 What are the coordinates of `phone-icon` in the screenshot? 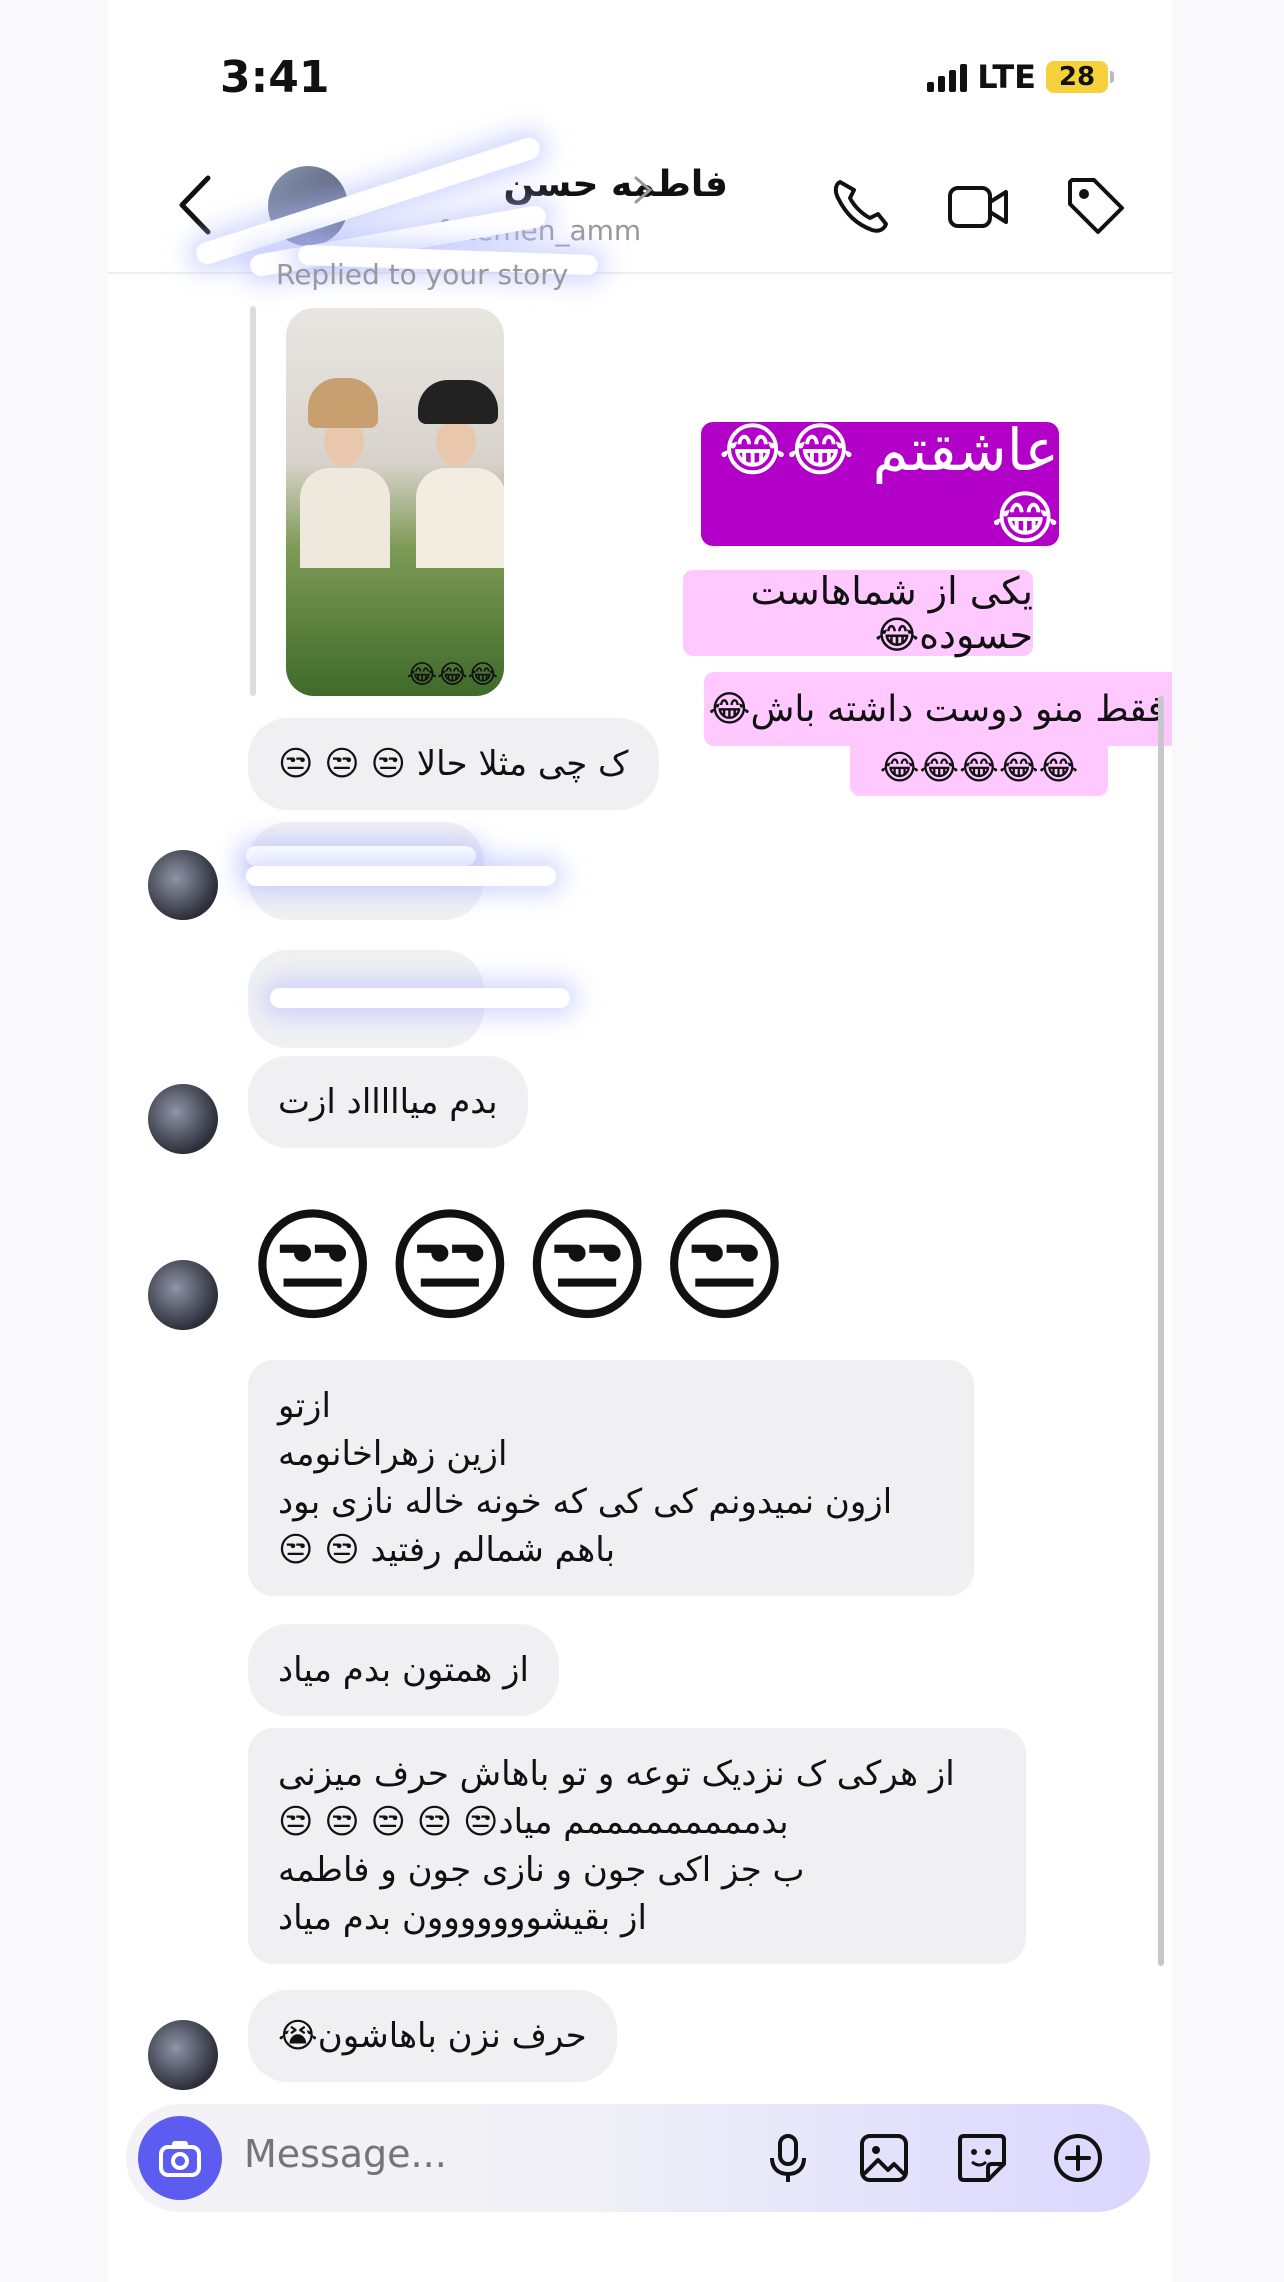 It's located at (860, 206).